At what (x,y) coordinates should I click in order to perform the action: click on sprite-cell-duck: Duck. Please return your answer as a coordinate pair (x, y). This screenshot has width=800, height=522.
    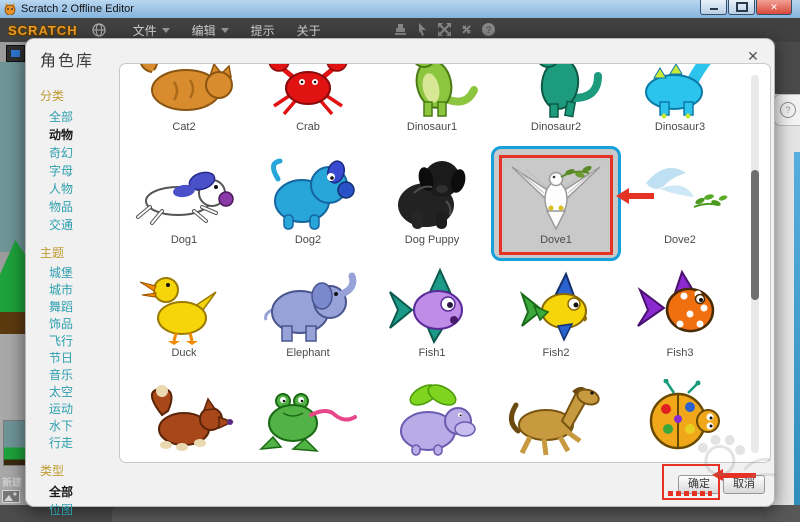
    Looking at the image, I should click on (184, 316).